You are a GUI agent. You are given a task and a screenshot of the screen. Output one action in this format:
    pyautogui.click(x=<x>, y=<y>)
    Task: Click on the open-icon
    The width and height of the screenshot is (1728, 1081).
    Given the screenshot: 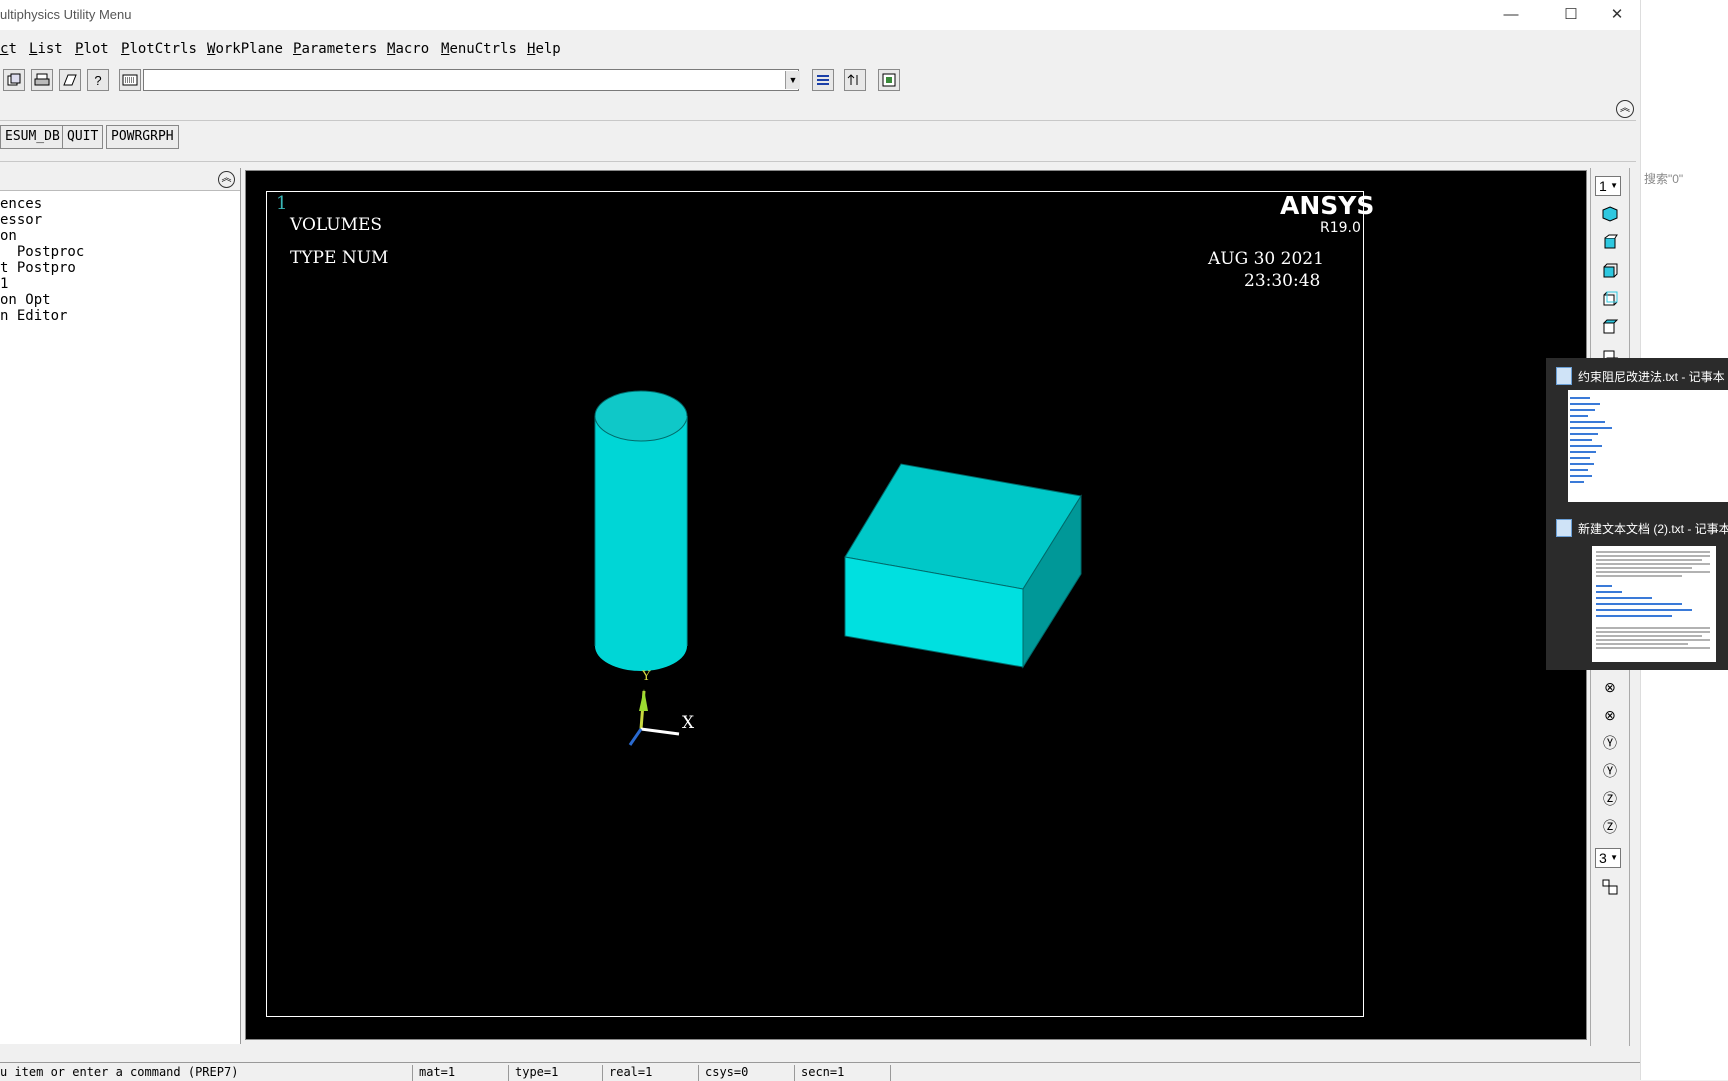 What is the action you would take?
    pyautogui.click(x=14, y=80)
    